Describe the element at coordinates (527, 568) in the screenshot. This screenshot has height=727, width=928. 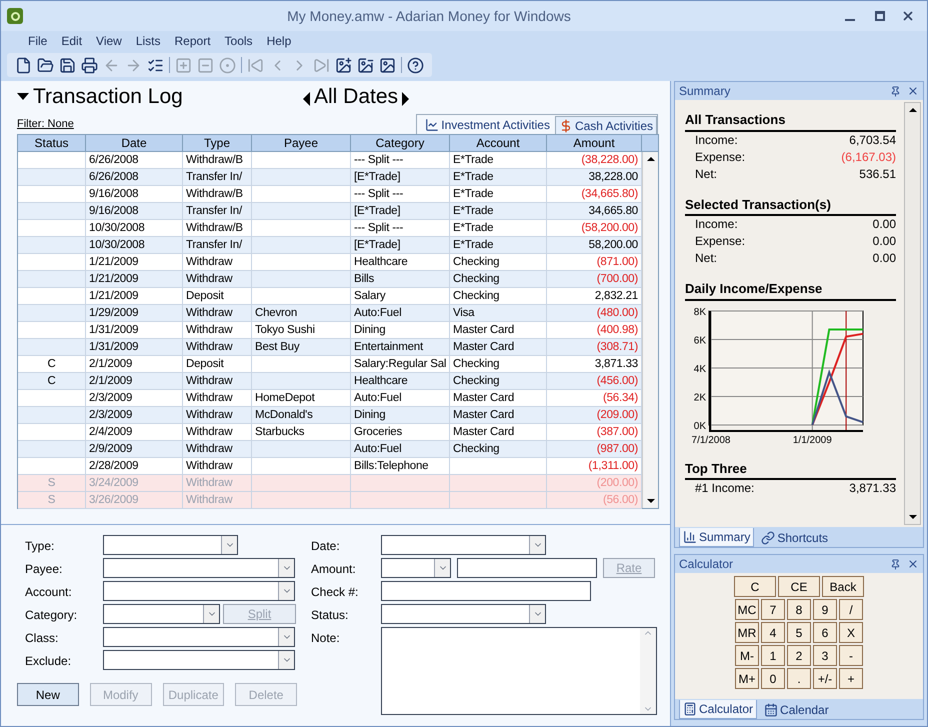
I see `amount-field` at that location.